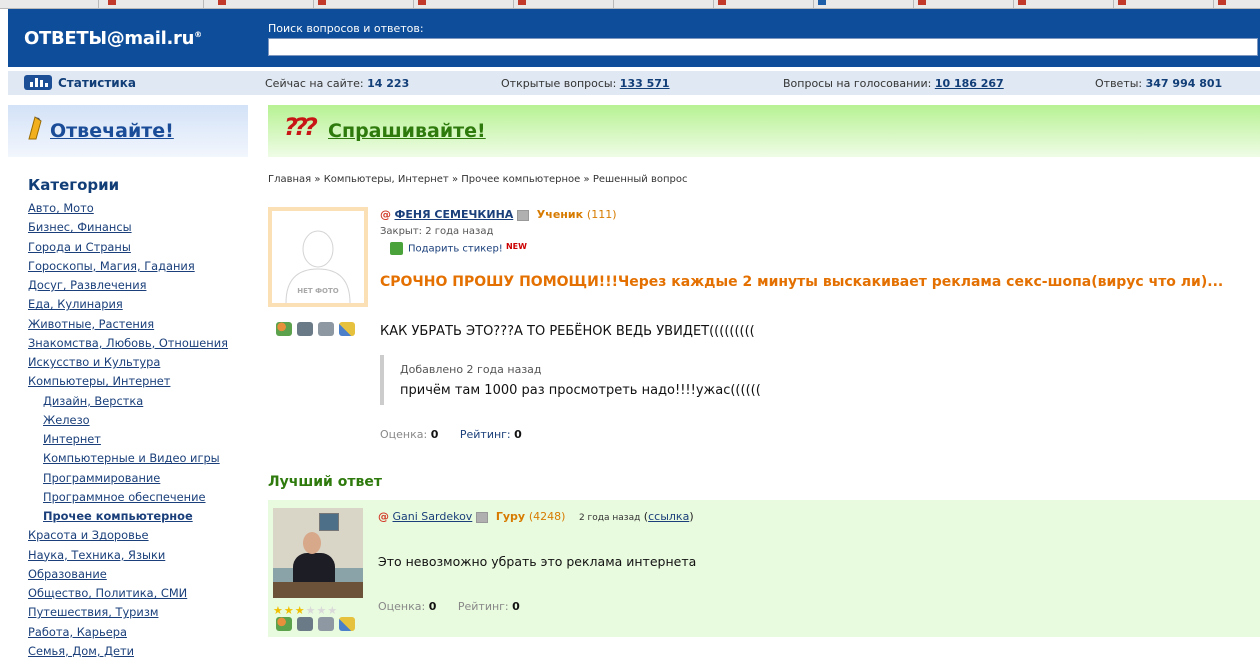  What do you see at coordinates (99, 381) in the screenshot?
I see `category-link: Компьютеры, Интернет` at bounding box center [99, 381].